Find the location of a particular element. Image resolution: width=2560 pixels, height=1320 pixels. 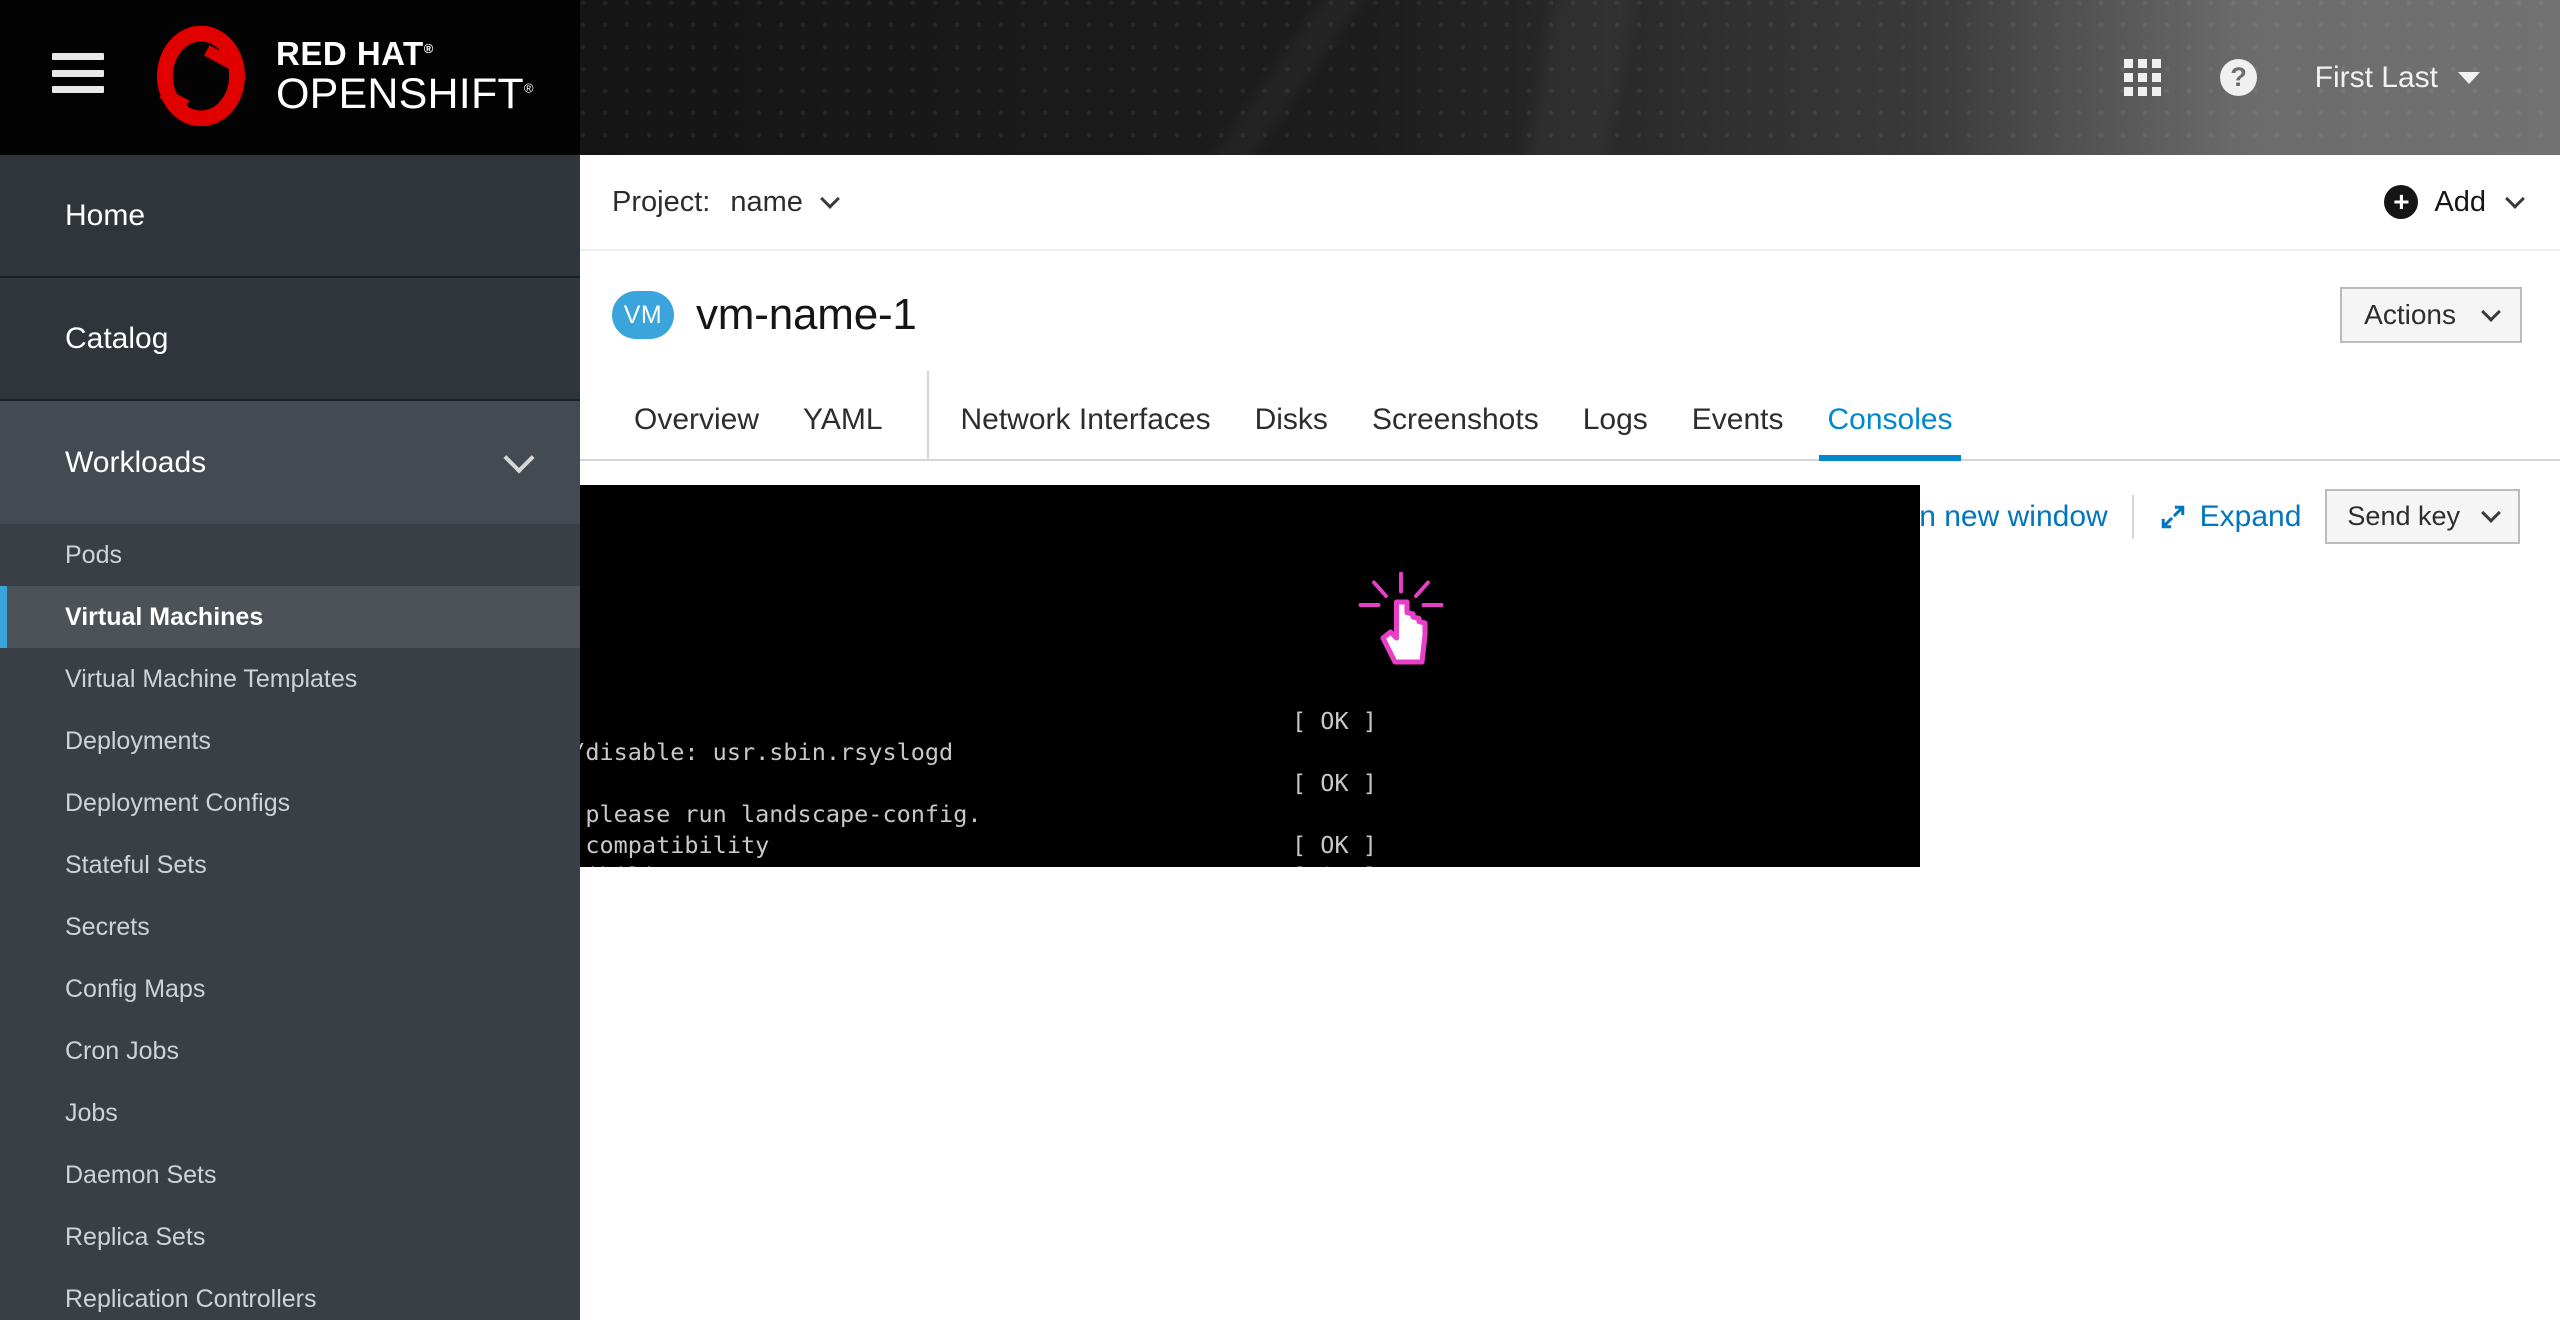

redhat-openshift-logo: RED HAT® OPENSHIFT® is located at coordinates (341, 76).